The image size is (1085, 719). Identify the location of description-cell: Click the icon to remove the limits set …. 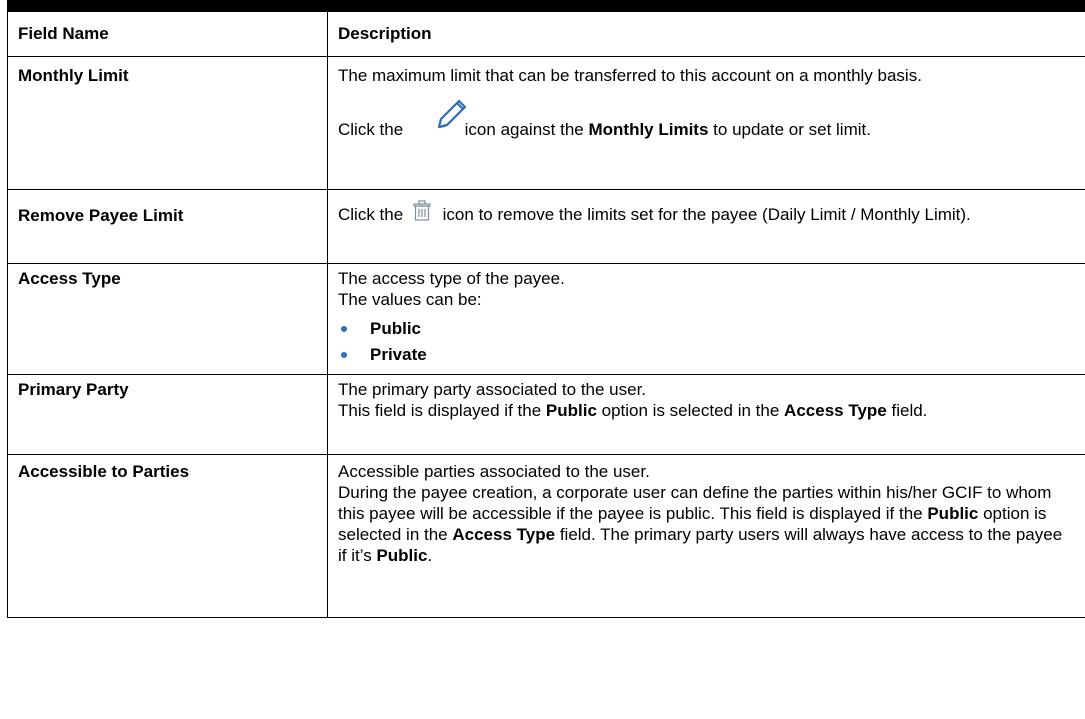
(706, 226).